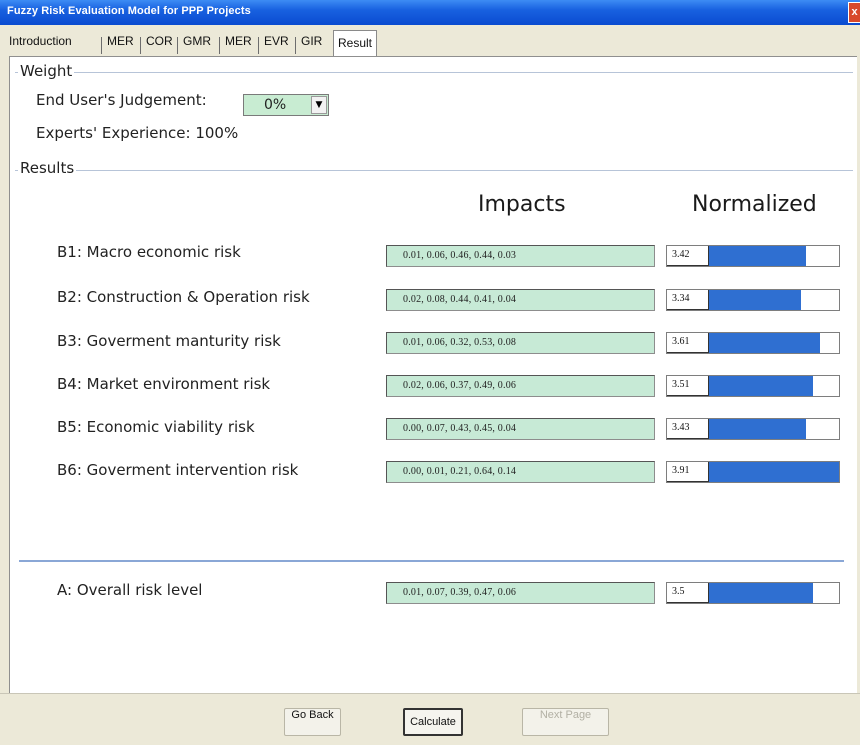  Describe the element at coordinates (522, 204) in the screenshot. I see `impacts-heading: Impacts` at that location.